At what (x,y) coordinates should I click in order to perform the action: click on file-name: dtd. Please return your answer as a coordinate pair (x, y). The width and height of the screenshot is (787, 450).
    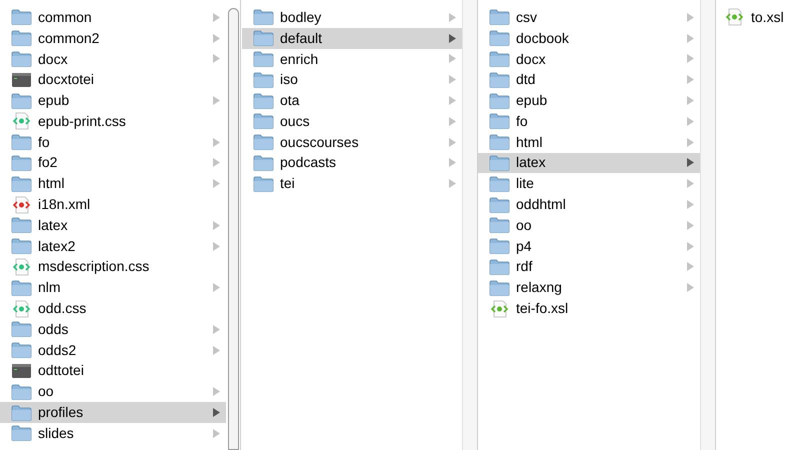
    Looking at the image, I should click on (526, 80).